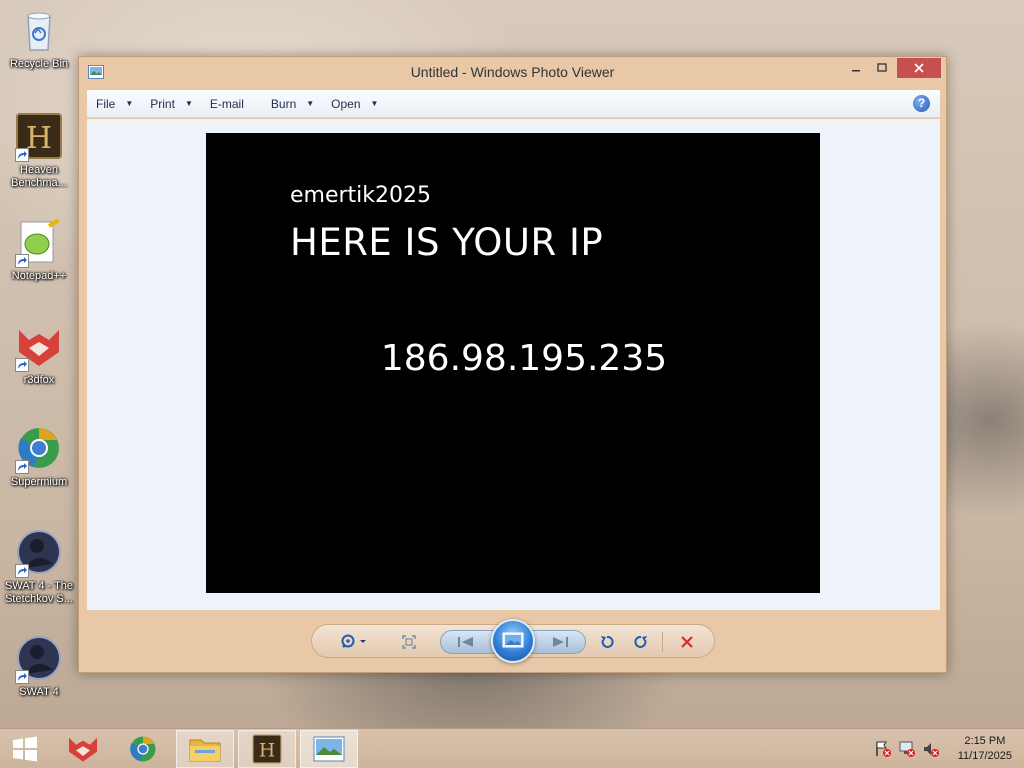 This screenshot has height=768, width=1024. What do you see at coordinates (524, 358) in the screenshot?
I see `image-ip-address-text: 186.98.195.235` at bounding box center [524, 358].